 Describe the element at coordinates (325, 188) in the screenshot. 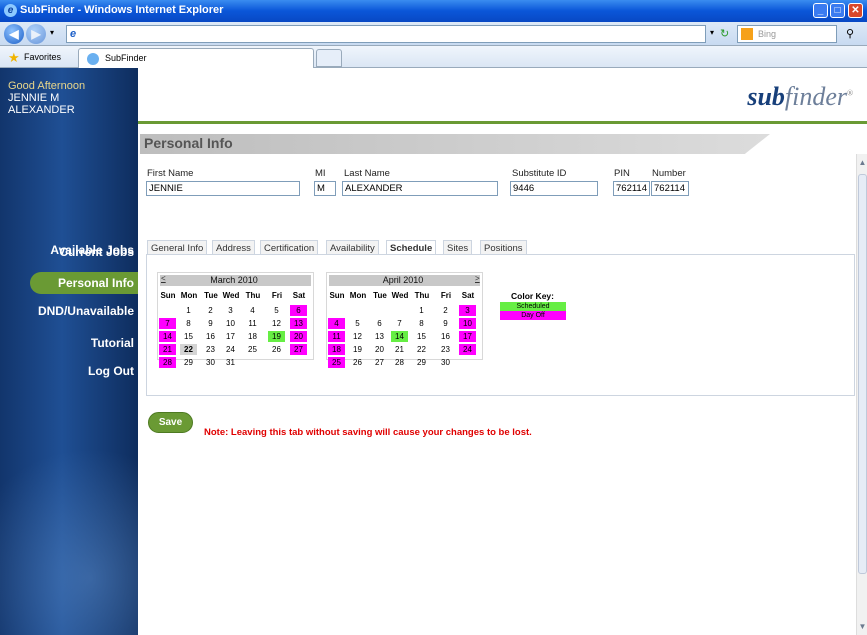

I see `mi-field: M` at that location.